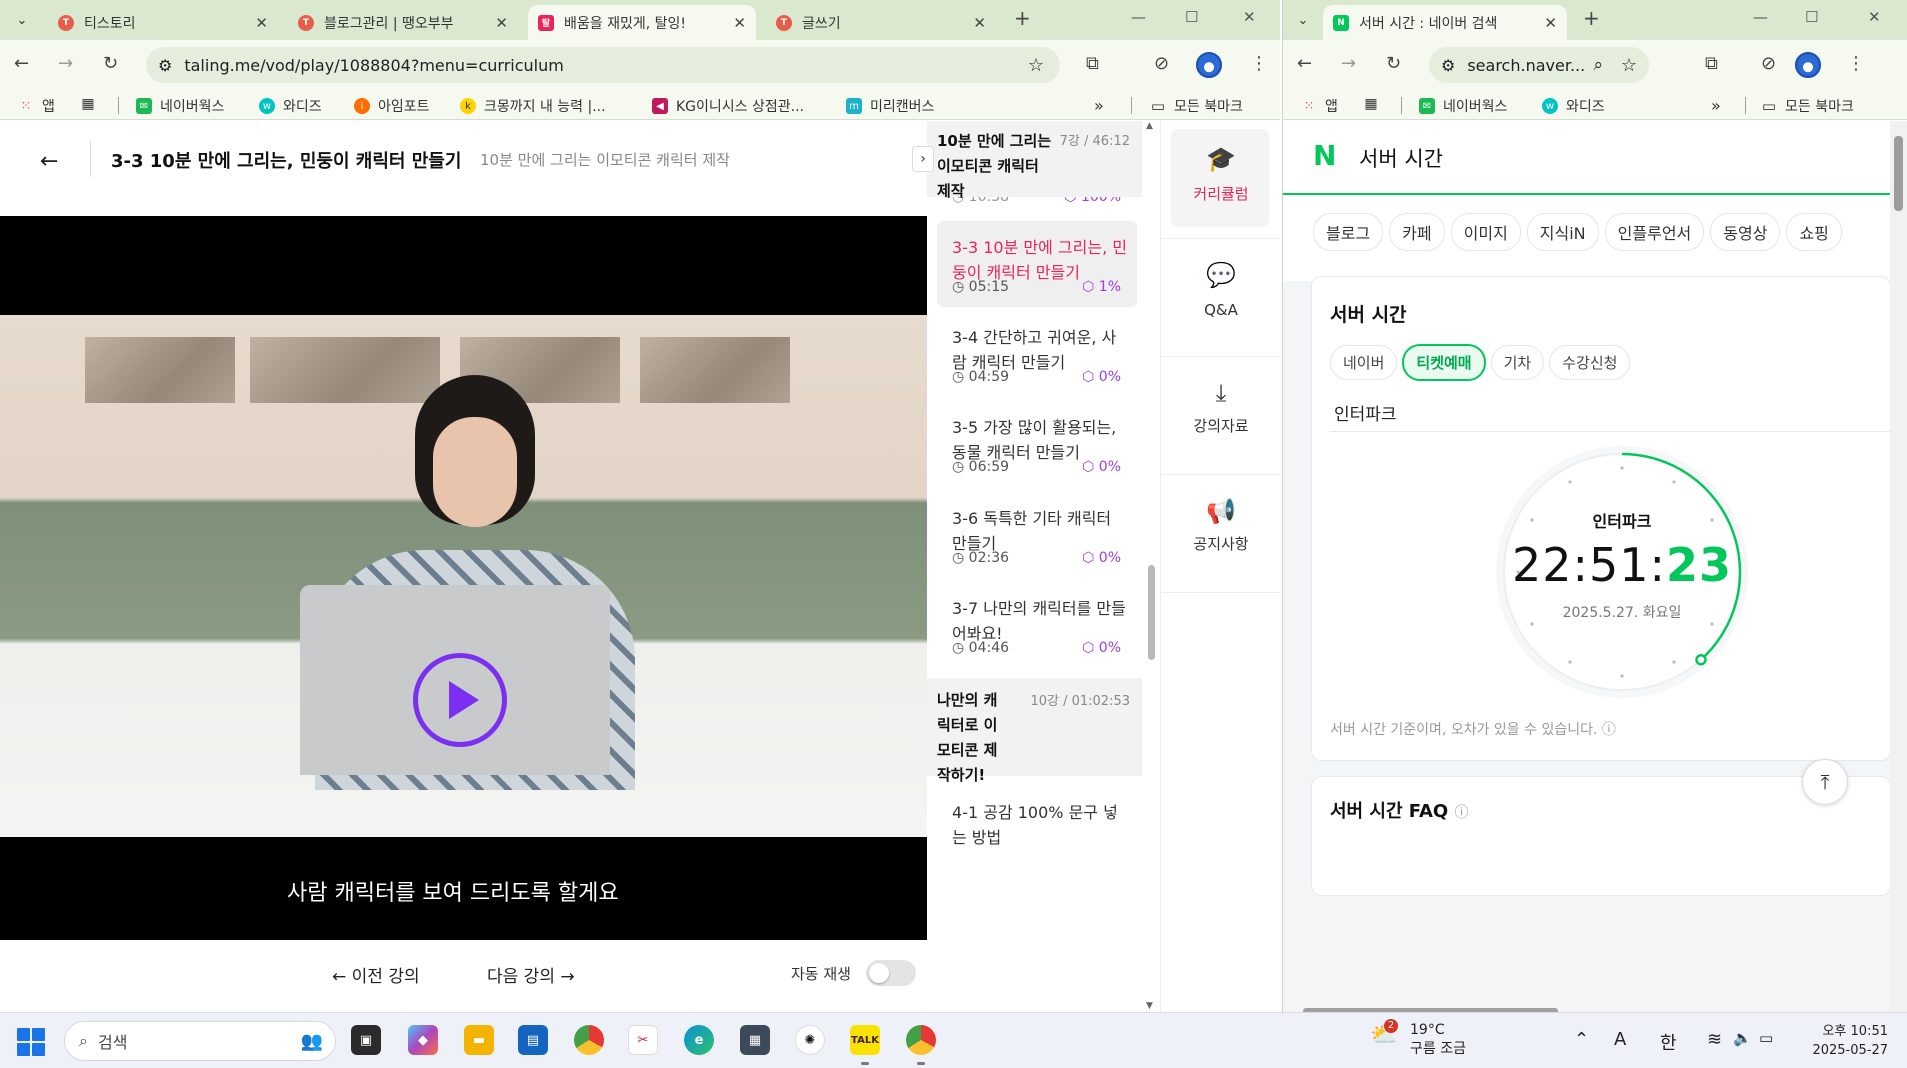 This screenshot has height=1068, width=1907. What do you see at coordinates (392, 106) in the screenshot?
I see `bookmark-iamport: i 아임포트` at bounding box center [392, 106].